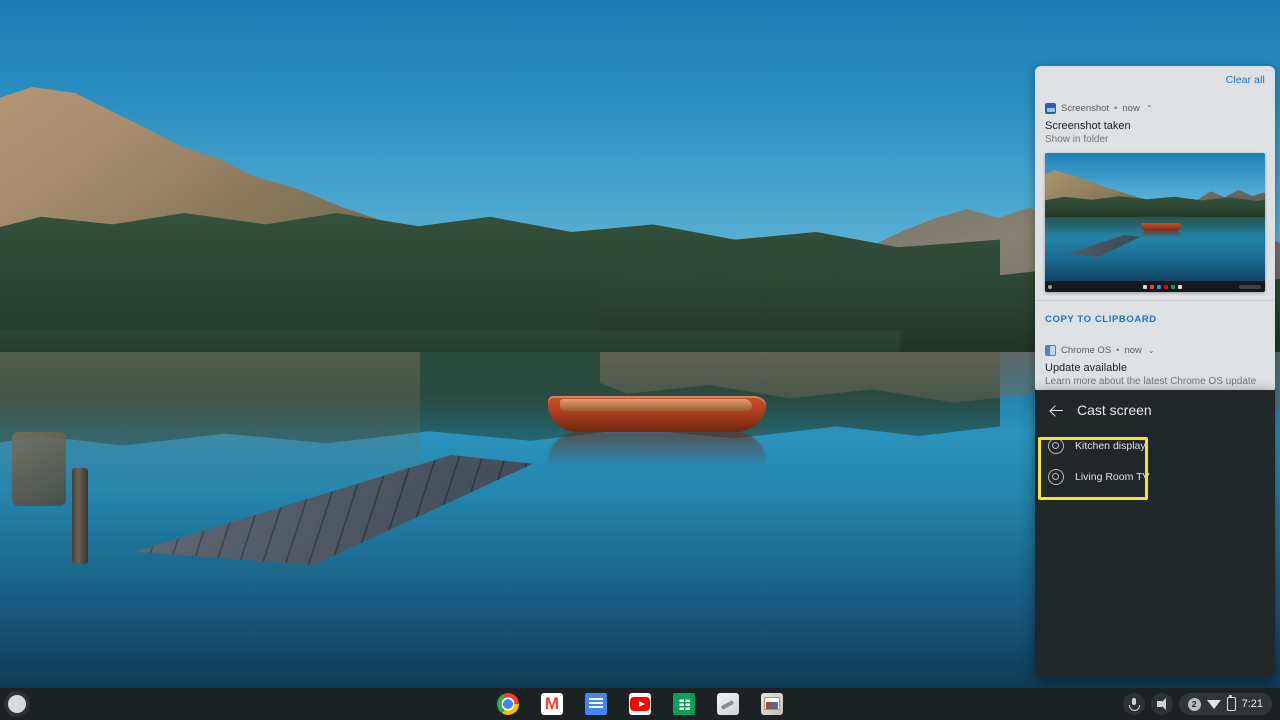  What do you see at coordinates (1088, 126) in the screenshot?
I see `notification-title: Screenshot taken` at bounding box center [1088, 126].